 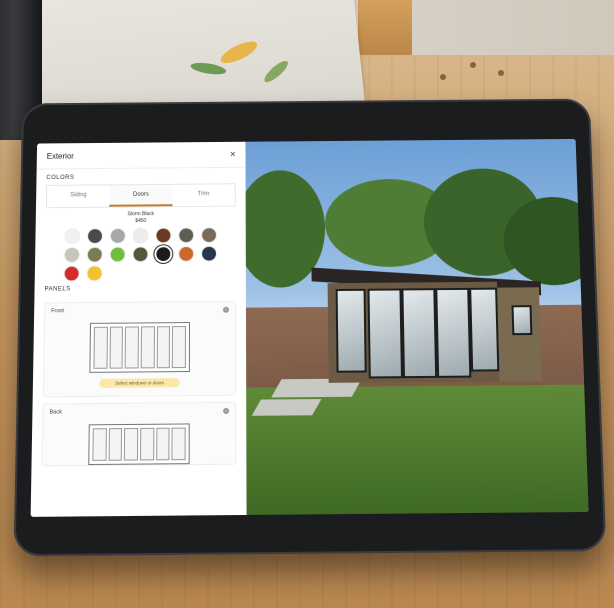 What do you see at coordinates (57, 289) in the screenshot?
I see `panels-section-label: PANELS` at bounding box center [57, 289].